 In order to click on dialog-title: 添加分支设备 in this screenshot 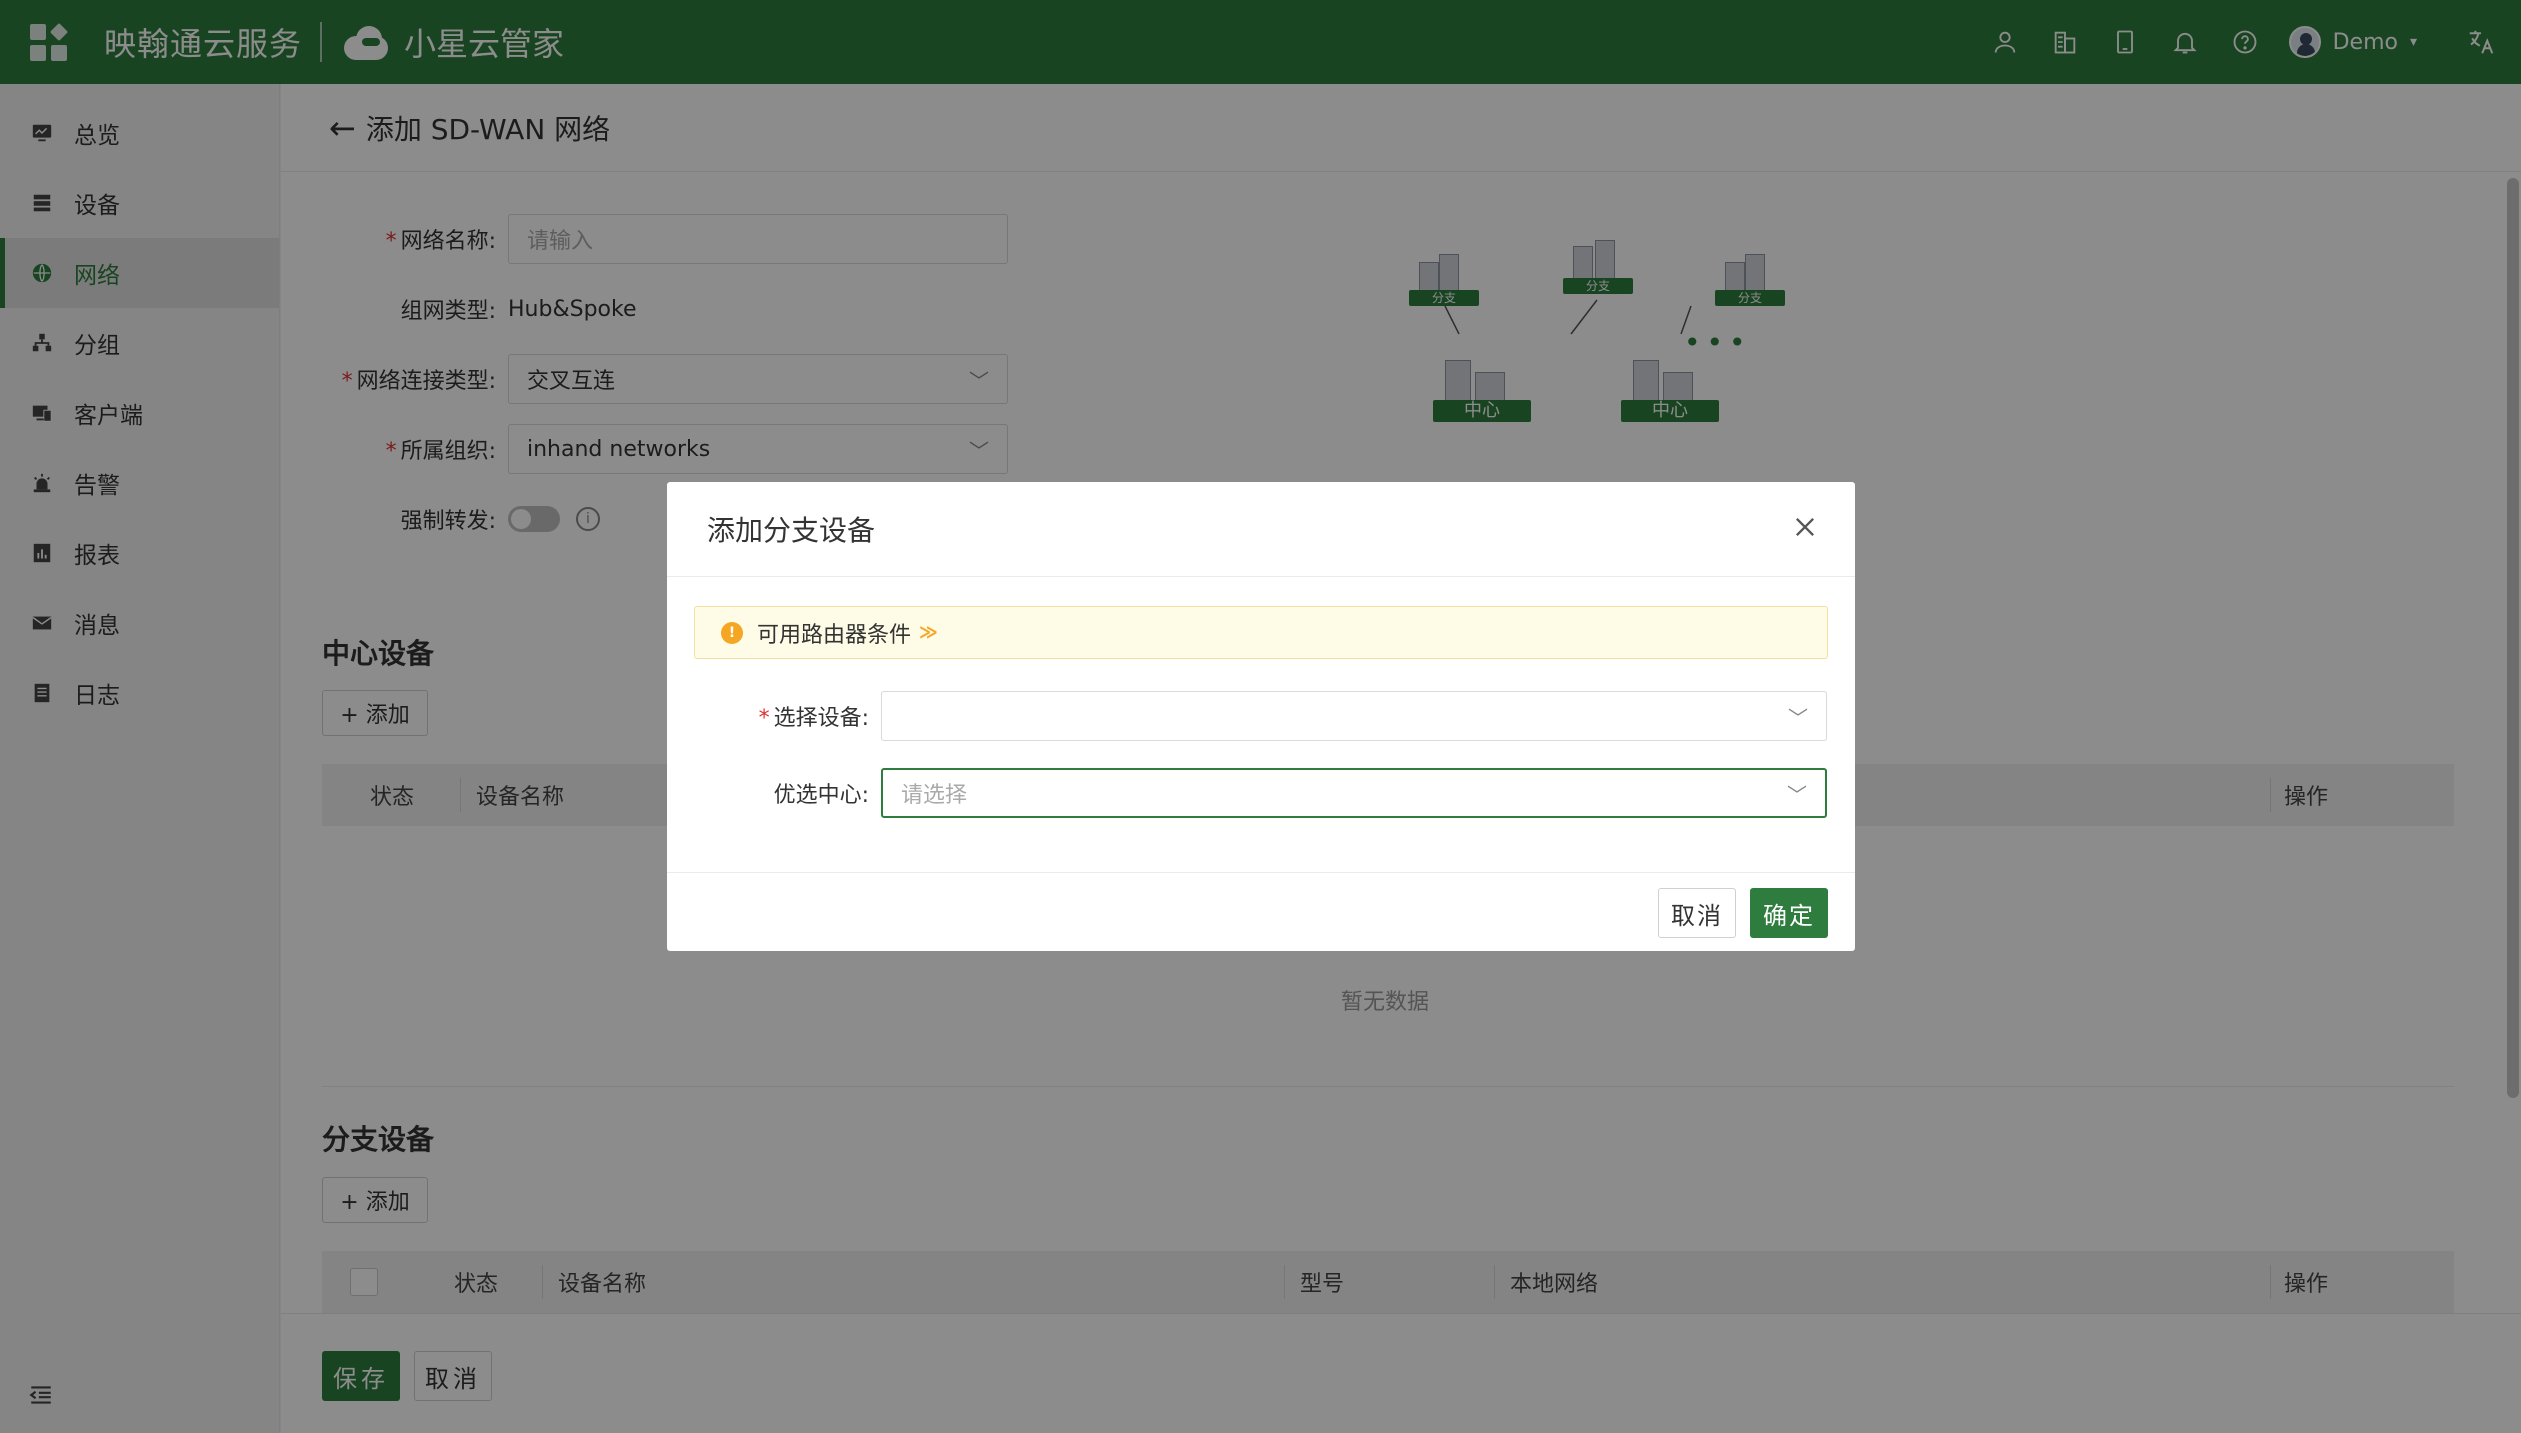, I will do `click(1261, 529)`.